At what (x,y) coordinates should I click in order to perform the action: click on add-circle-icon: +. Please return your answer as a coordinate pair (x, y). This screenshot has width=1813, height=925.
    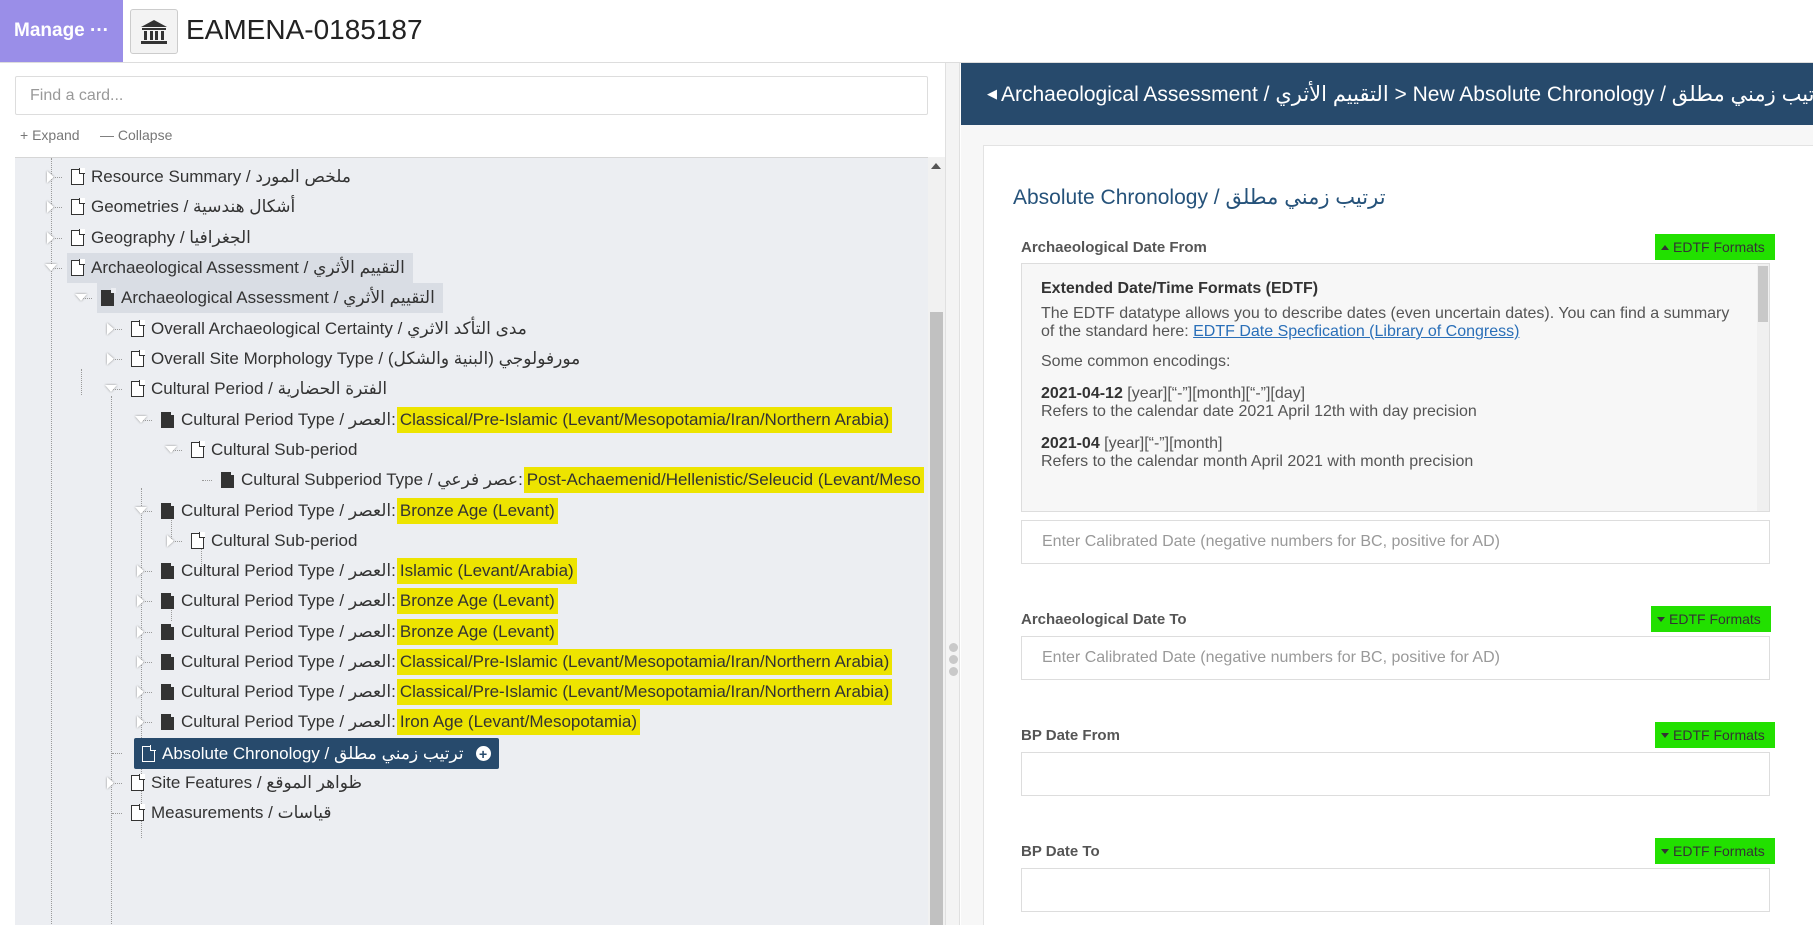
    Looking at the image, I should click on (483, 753).